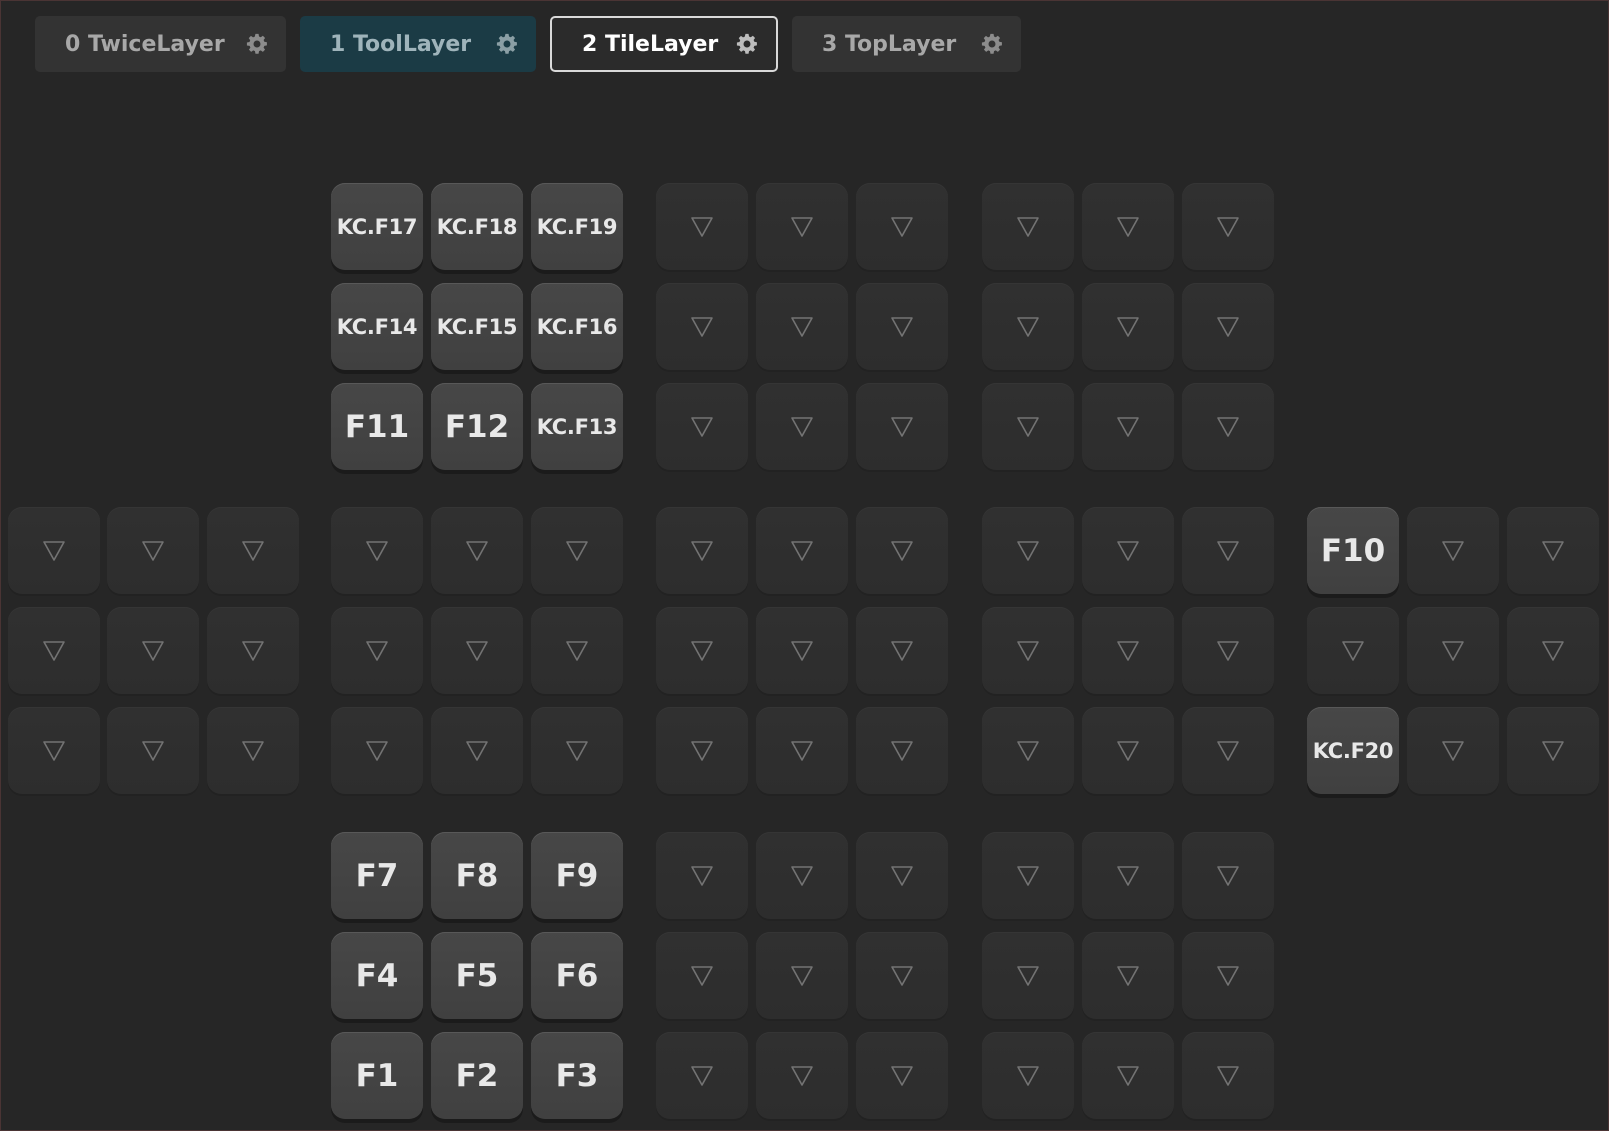 The width and height of the screenshot is (1609, 1131). What do you see at coordinates (1353, 750) in the screenshot?
I see `key-kc-f20: KC.F20` at bounding box center [1353, 750].